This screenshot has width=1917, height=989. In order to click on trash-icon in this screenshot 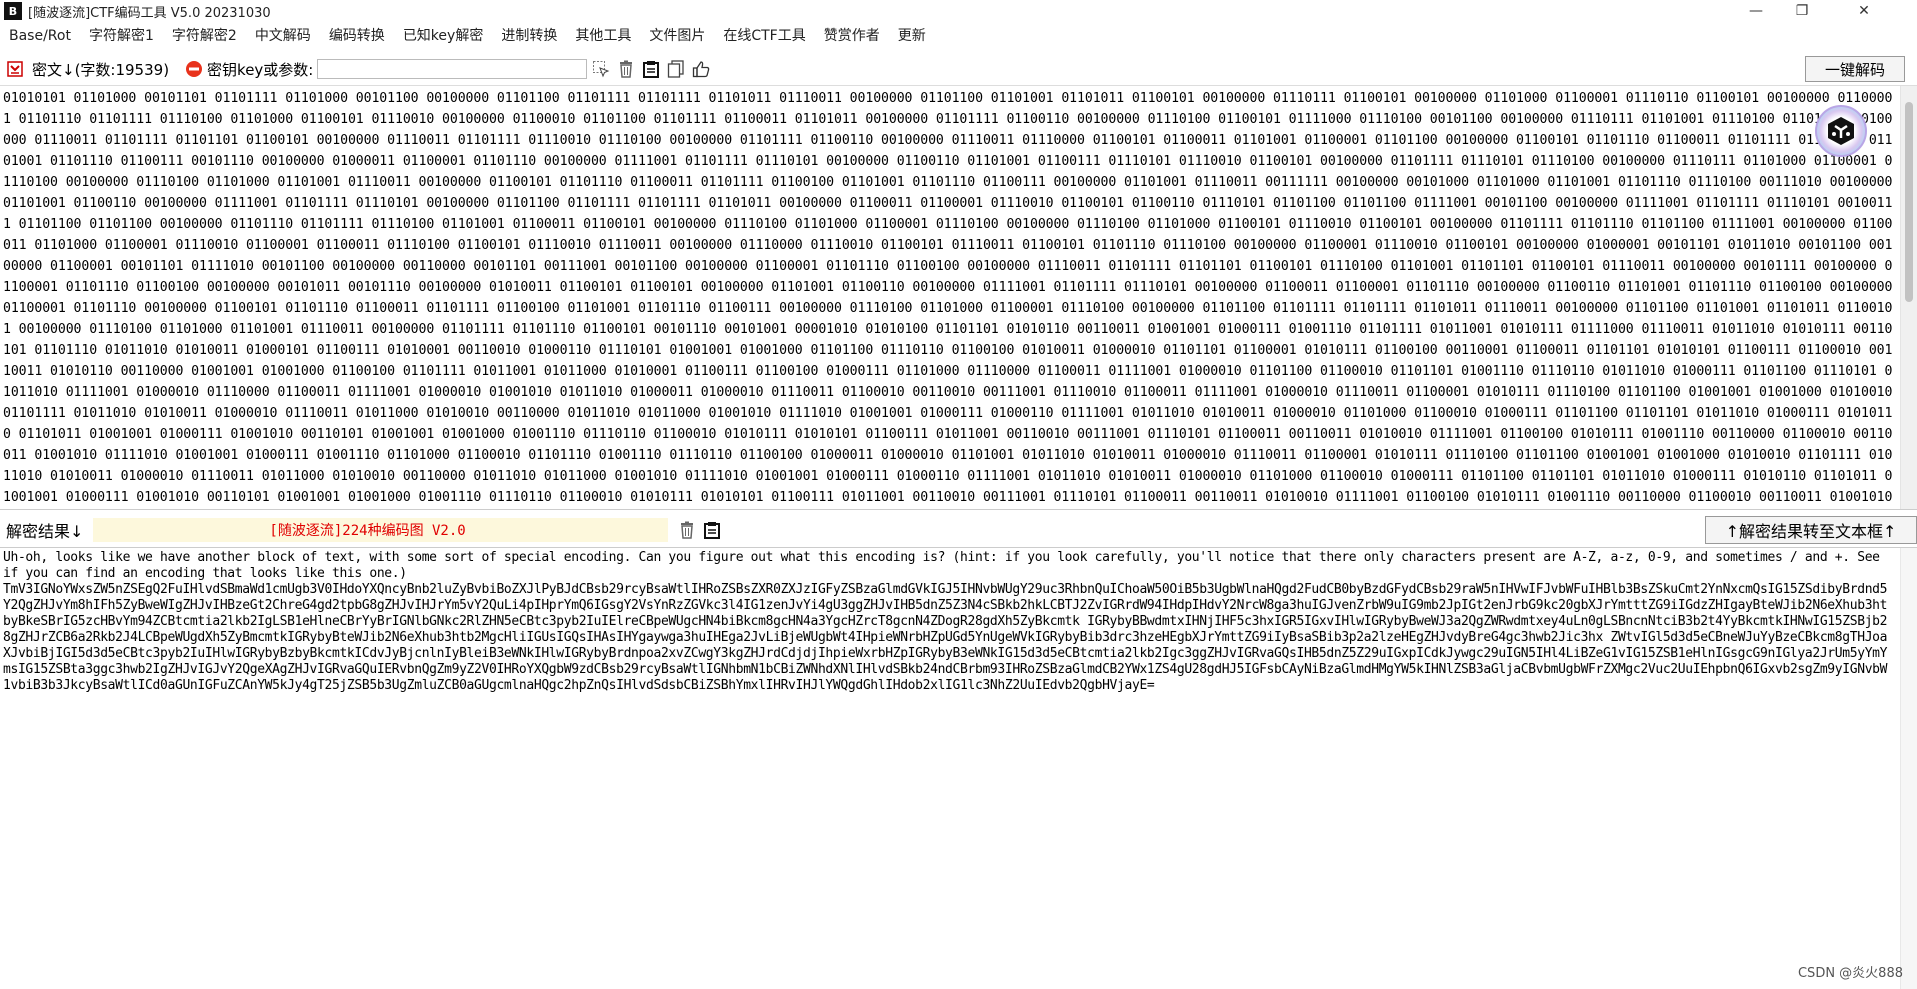, I will do `click(626, 69)`.